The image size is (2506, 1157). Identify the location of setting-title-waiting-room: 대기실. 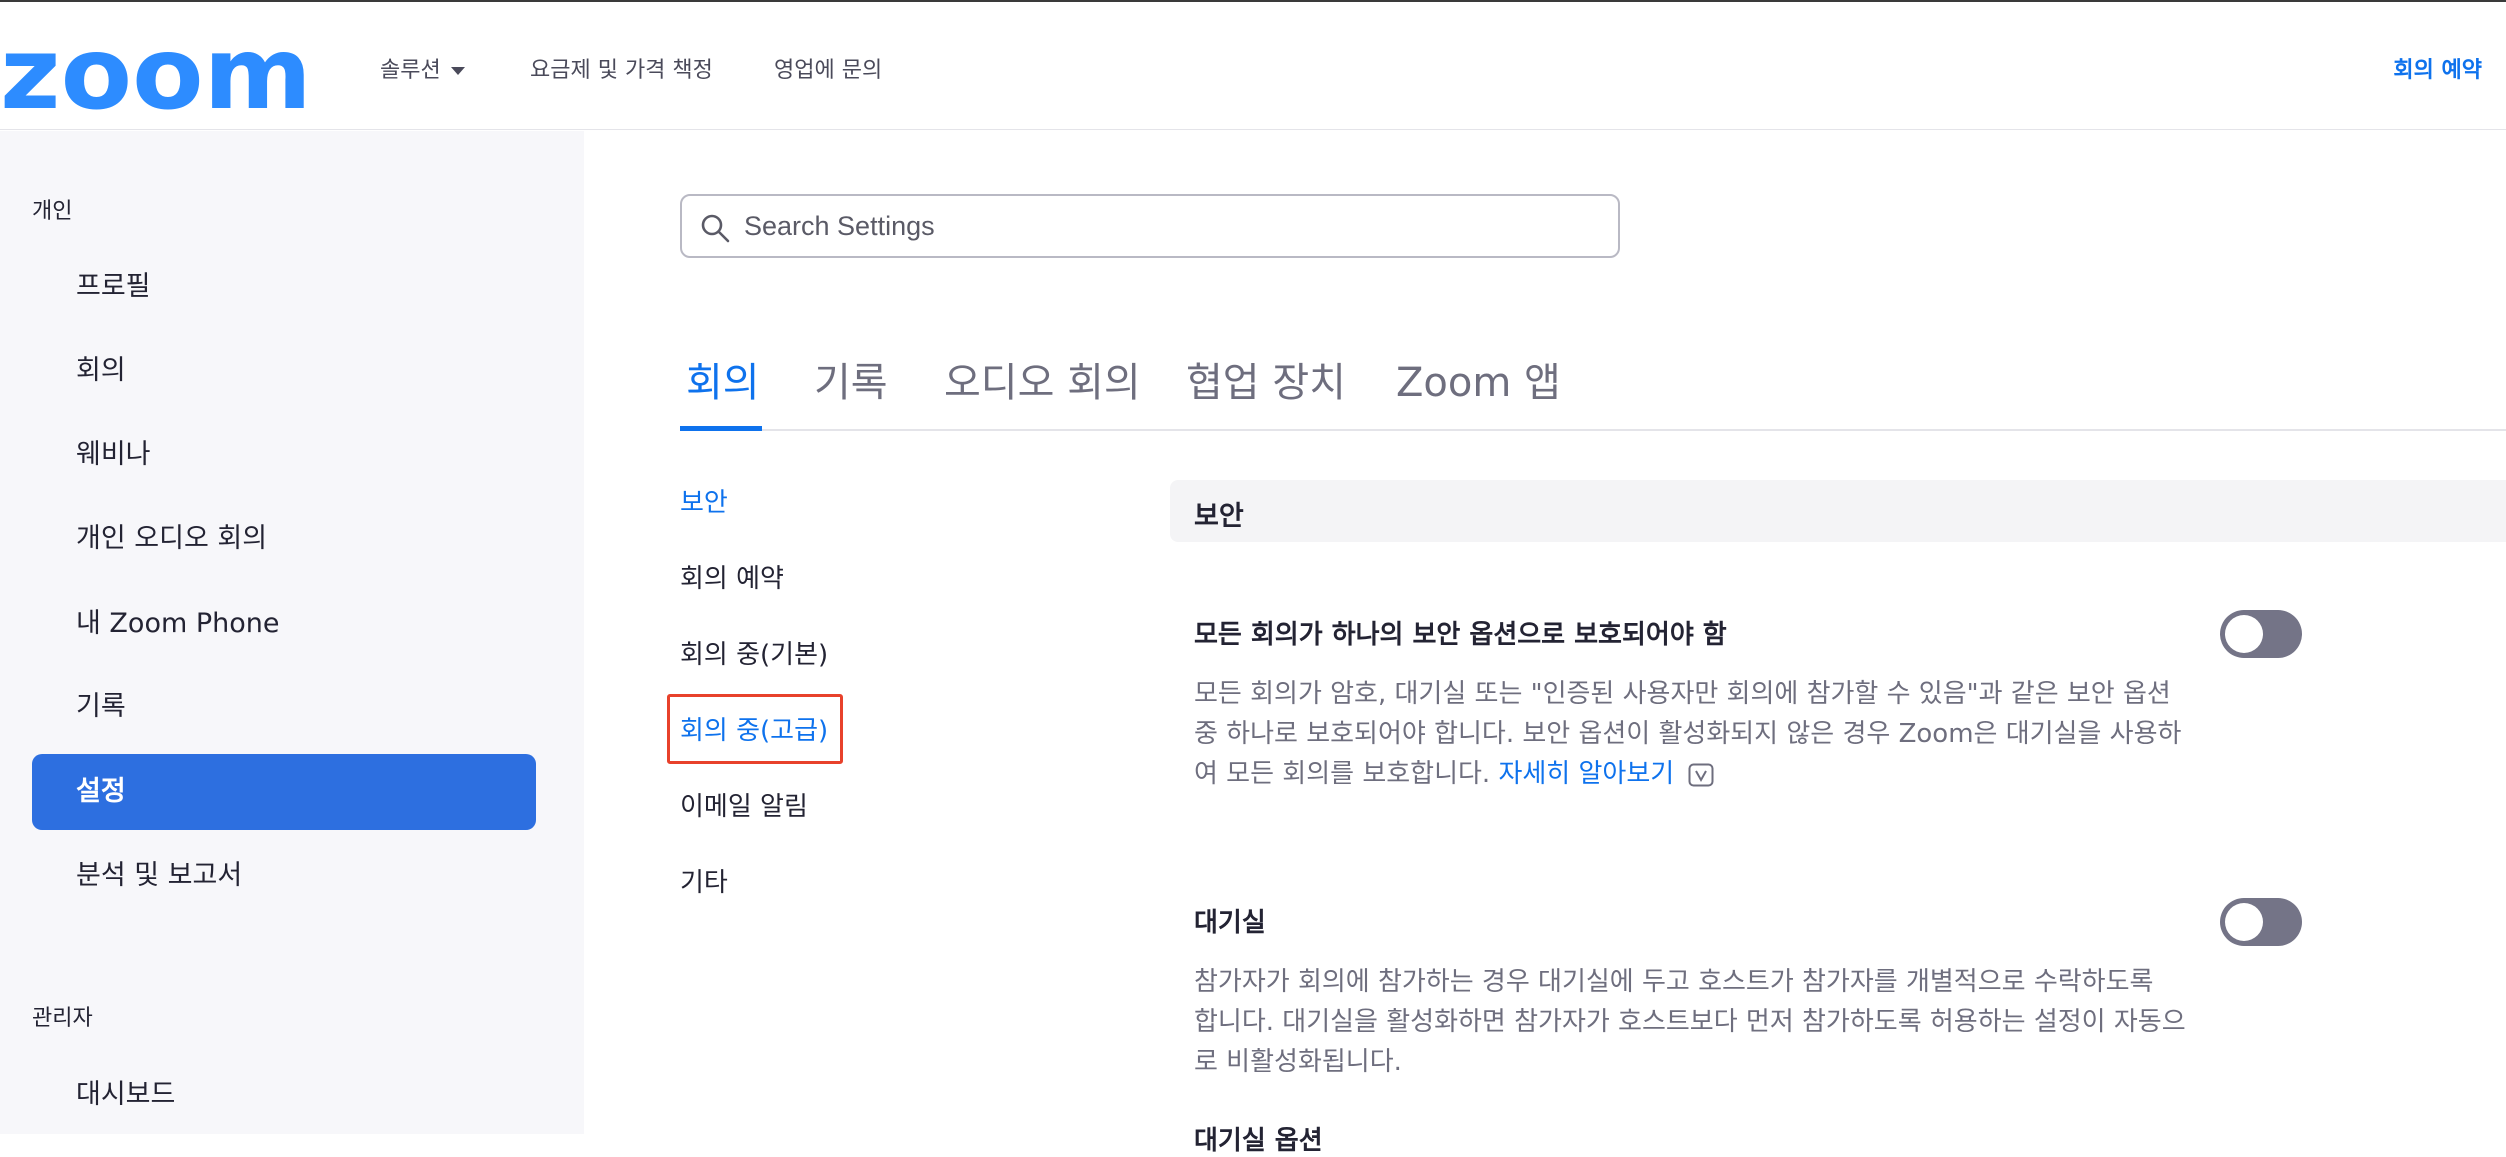
(1230, 923).